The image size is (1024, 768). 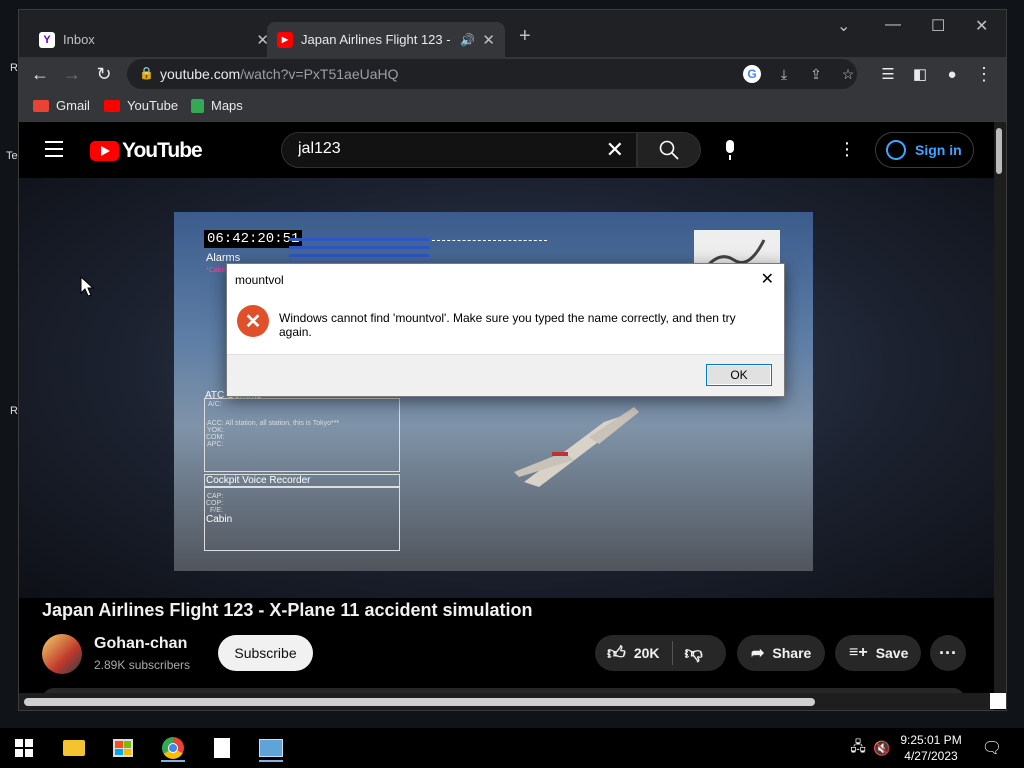 I want to click on divider, so click(x=672, y=653).